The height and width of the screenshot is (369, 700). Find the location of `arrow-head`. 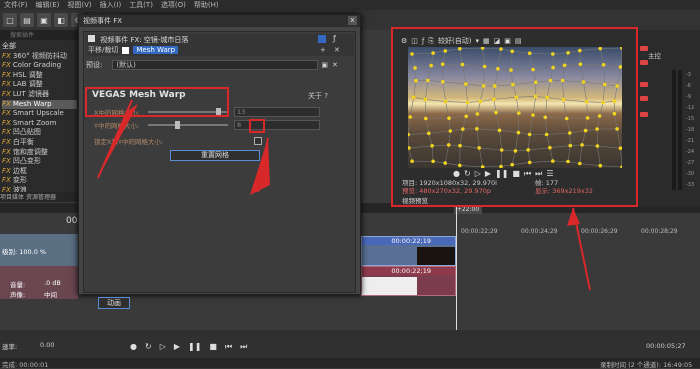

arrow-head is located at coordinates (573, 217).